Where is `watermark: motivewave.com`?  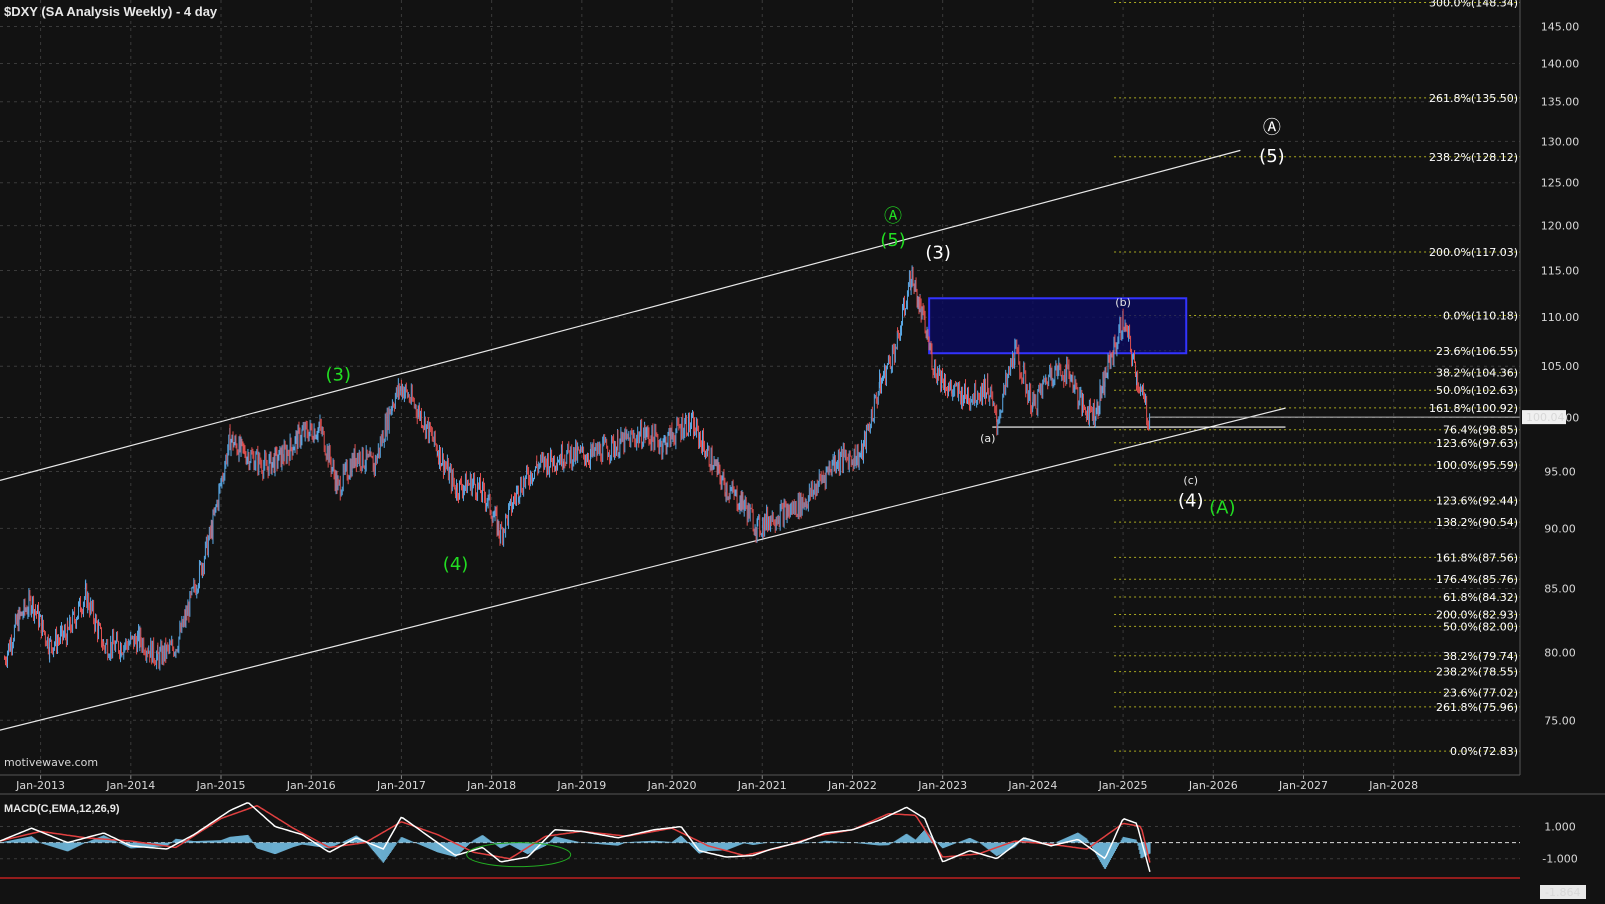
watermark: motivewave.com is located at coordinates (51, 762).